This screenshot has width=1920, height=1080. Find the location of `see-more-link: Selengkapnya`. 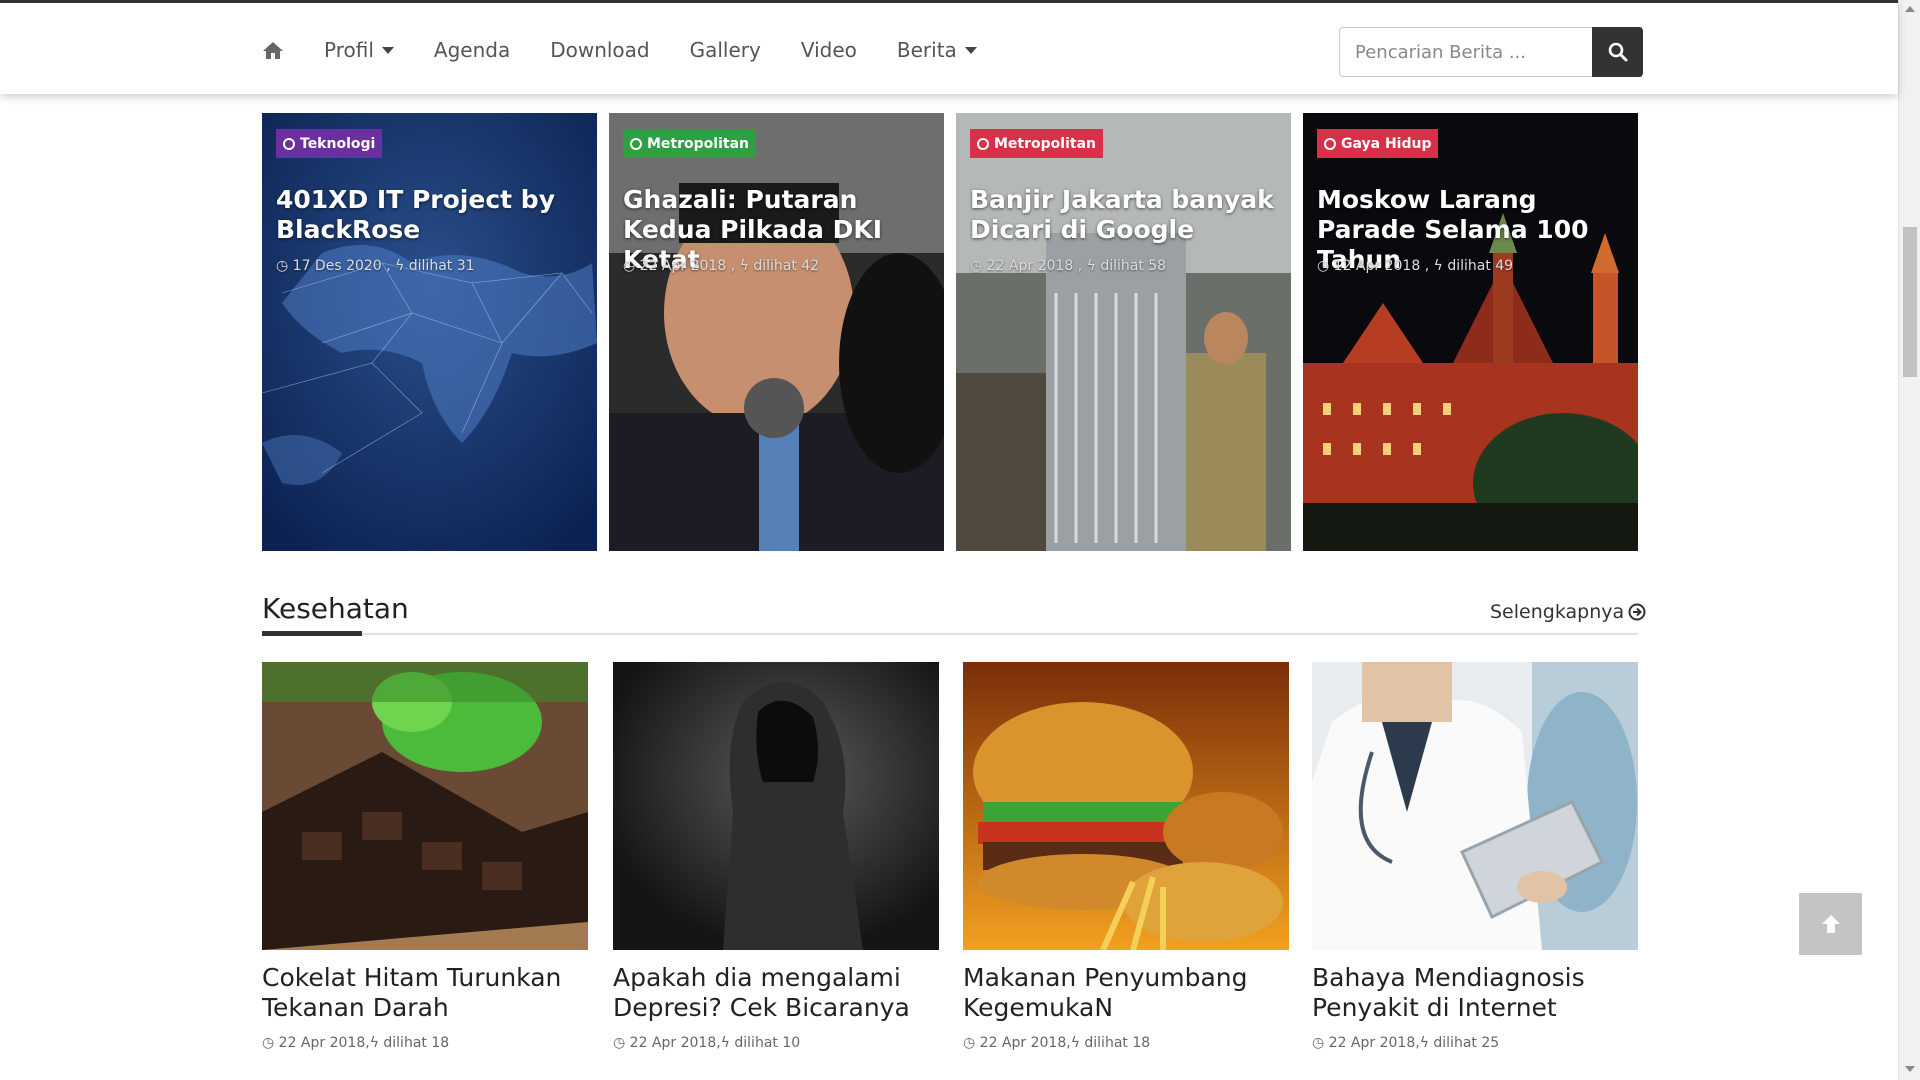

see-more-link: Selengkapnya is located at coordinates (1568, 612).